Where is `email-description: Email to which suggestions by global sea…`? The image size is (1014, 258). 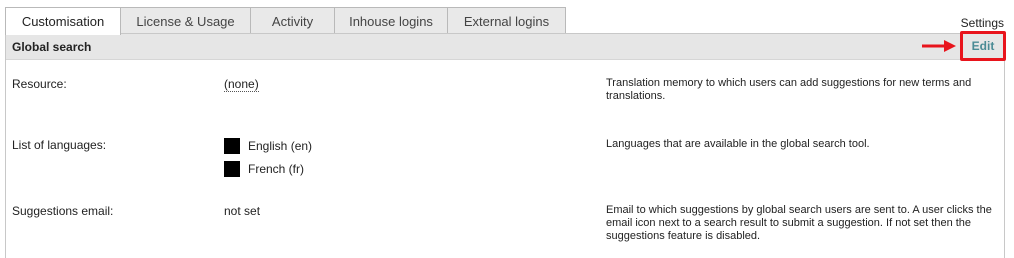 email-description: Email to which suggestions by global sea… is located at coordinates (799, 223).